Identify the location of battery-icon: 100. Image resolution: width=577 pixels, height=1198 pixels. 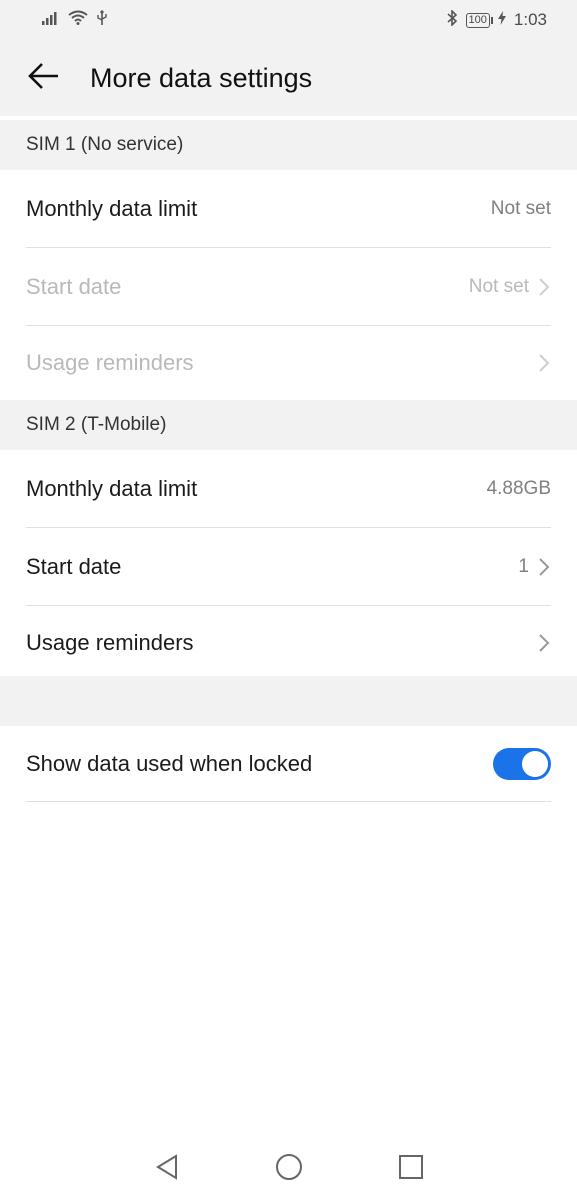
(479, 20).